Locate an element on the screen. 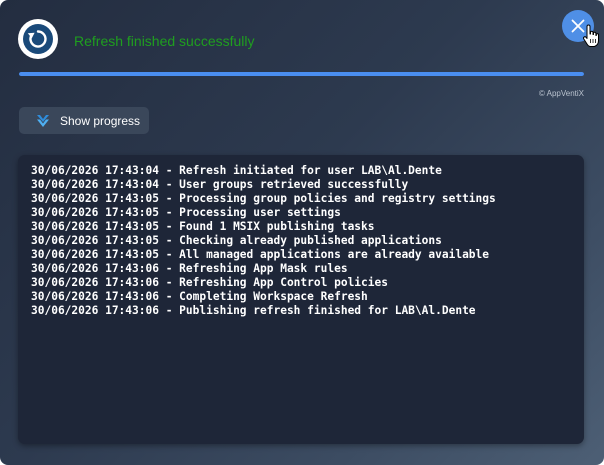 The height and width of the screenshot is (465, 604). app-logo is located at coordinates (38, 39).